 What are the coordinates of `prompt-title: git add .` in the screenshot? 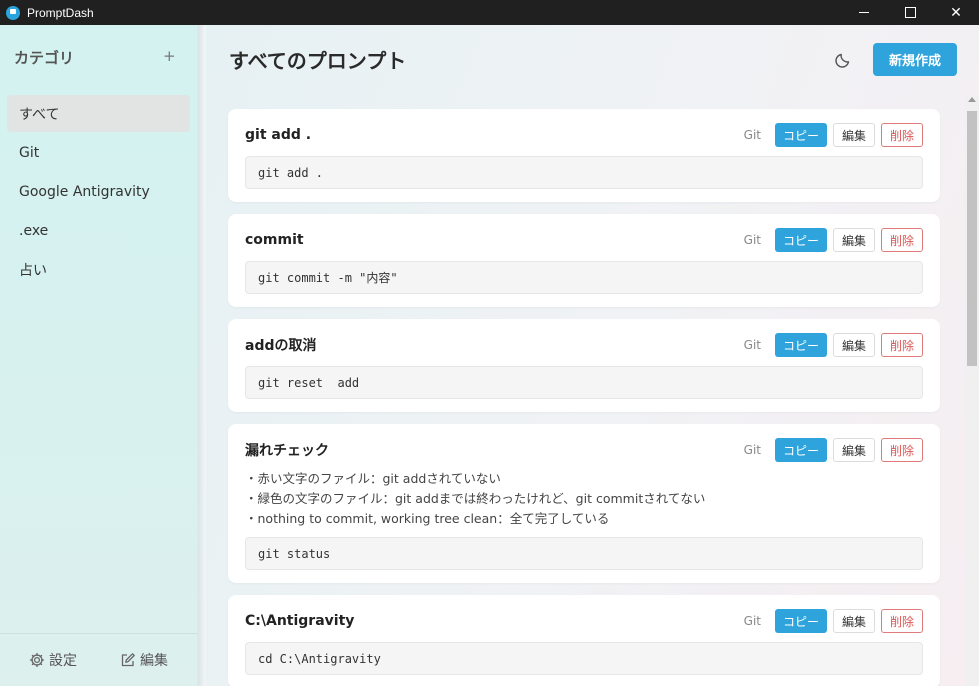 It's located at (278, 135).